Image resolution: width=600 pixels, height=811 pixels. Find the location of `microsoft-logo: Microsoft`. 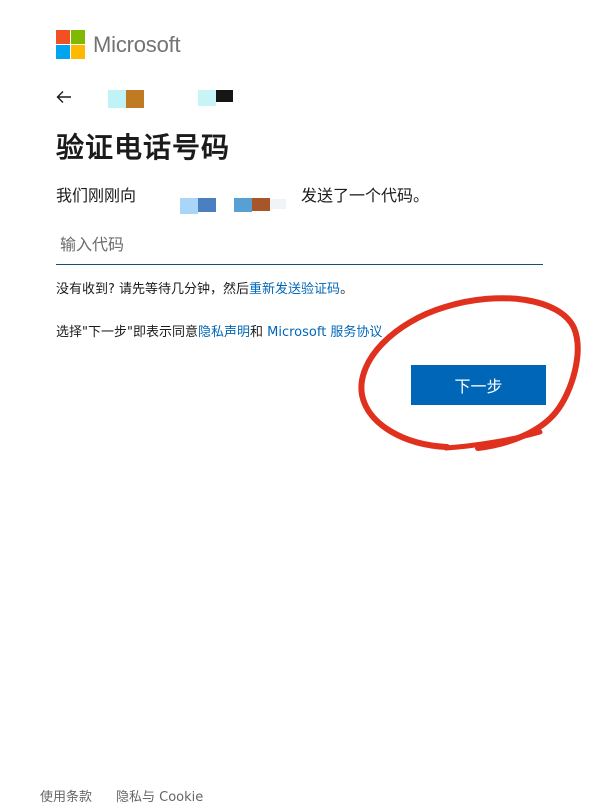

microsoft-logo: Microsoft is located at coordinates (118, 44).